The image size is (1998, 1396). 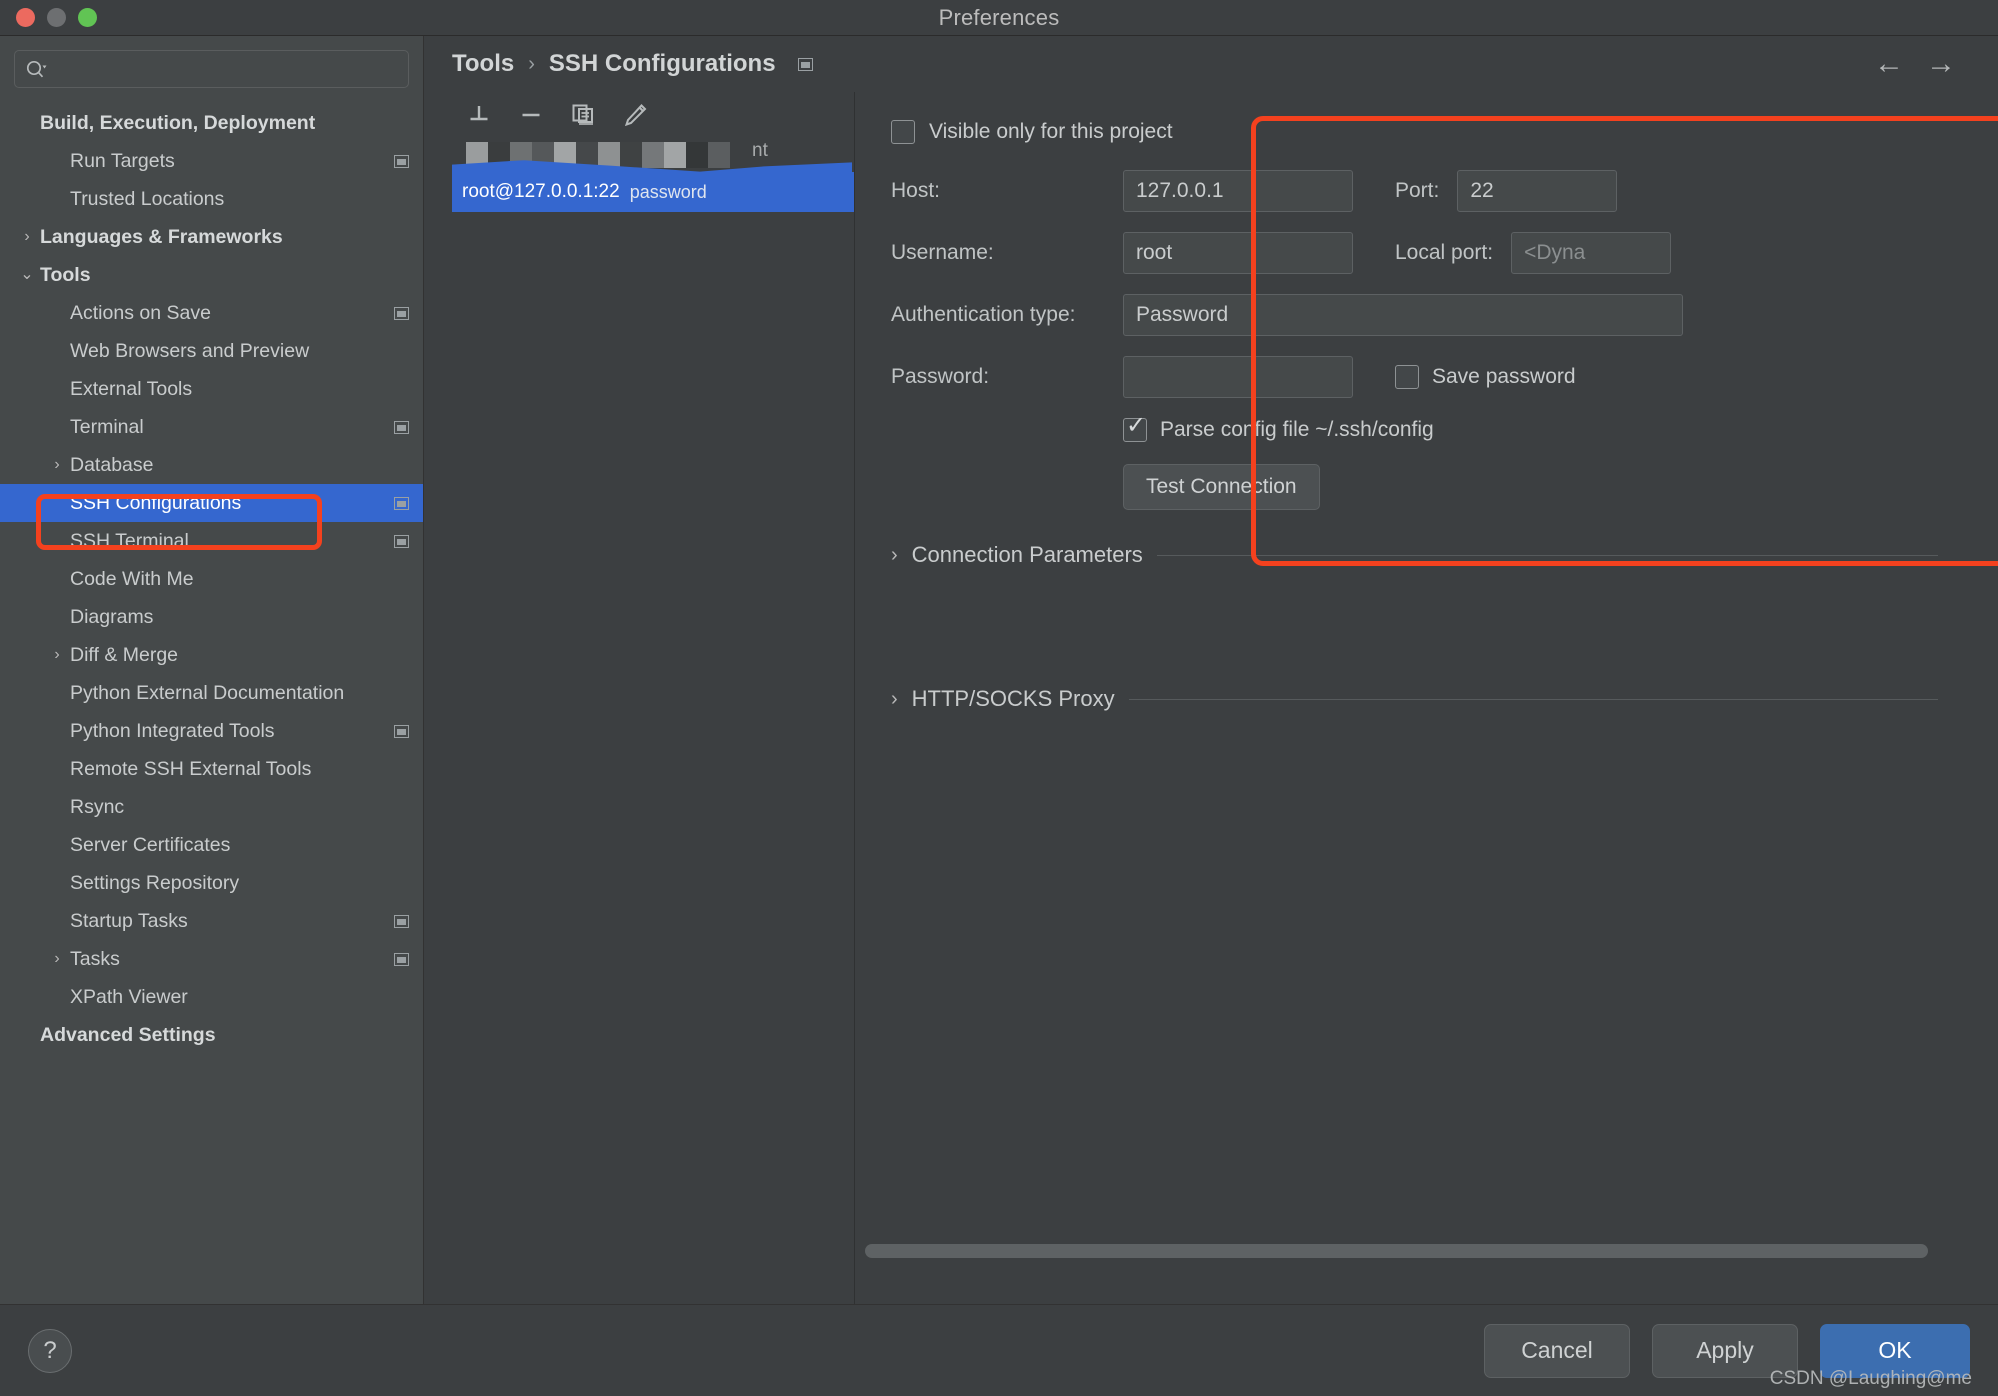 What do you see at coordinates (1941, 64) in the screenshot?
I see `forward-arrow-icon: →` at bounding box center [1941, 64].